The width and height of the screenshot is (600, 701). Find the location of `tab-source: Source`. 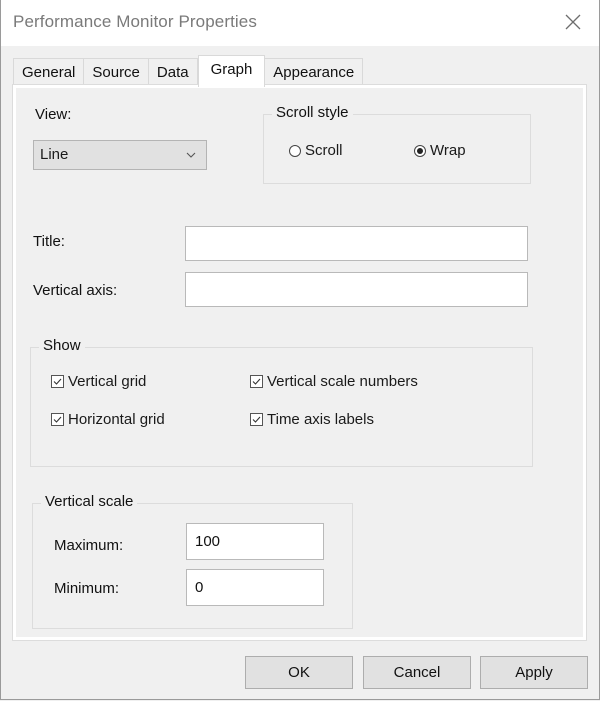

tab-source: Source is located at coordinates (116, 72).